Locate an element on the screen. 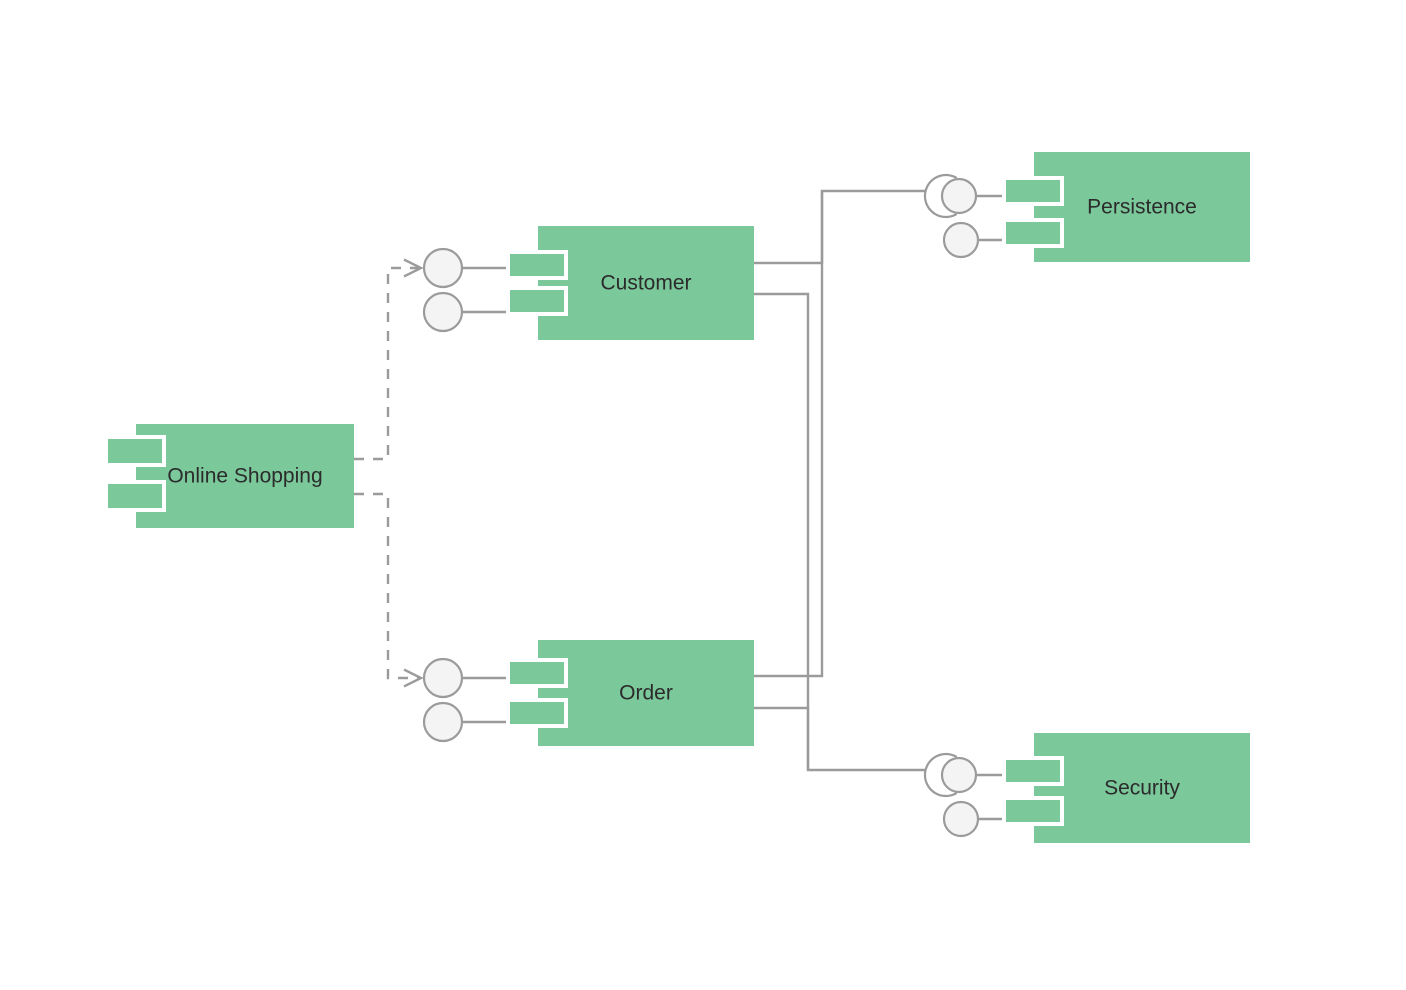 The image size is (1406, 990). component-security: Security is located at coordinates (1126, 788).